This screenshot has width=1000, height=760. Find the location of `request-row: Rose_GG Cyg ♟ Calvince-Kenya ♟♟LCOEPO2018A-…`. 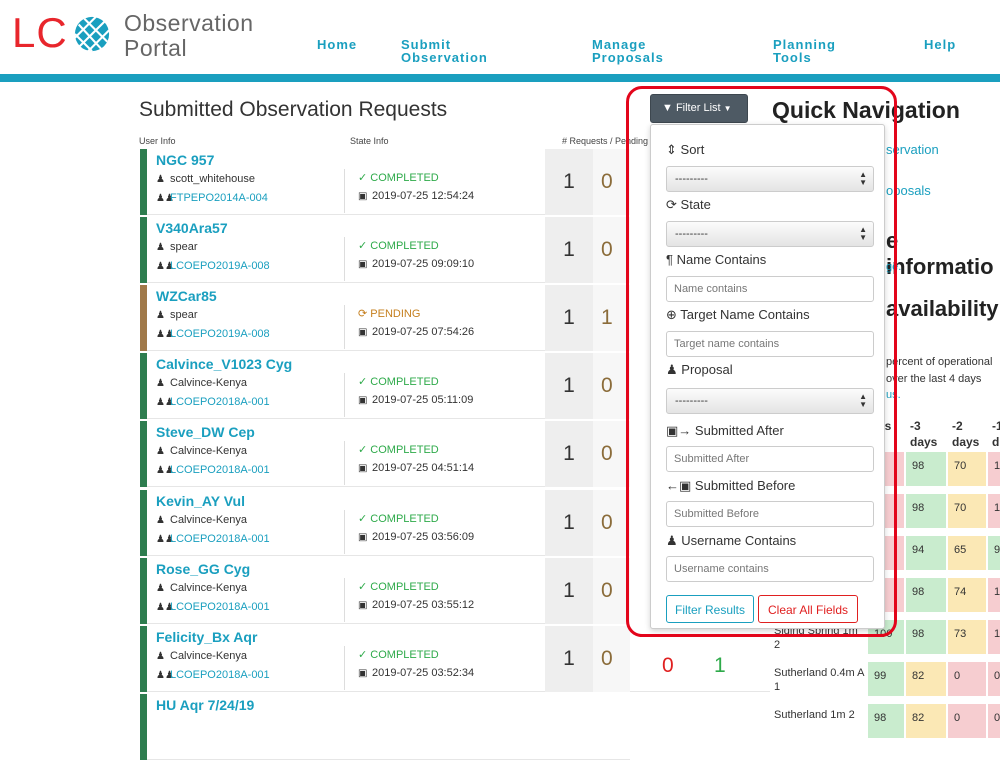

request-row: Rose_GG Cyg ♟ Calvince-Kenya ♟♟LCOEPO2018A-… is located at coordinates (385, 591).